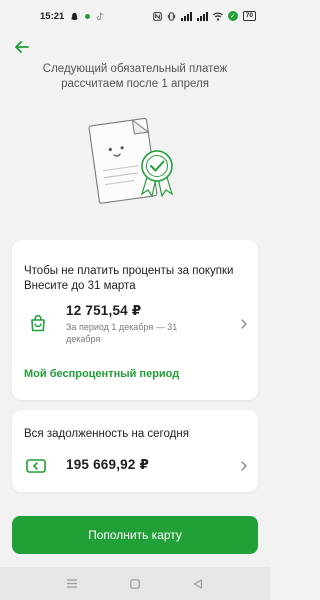 This screenshot has width=320, height=600. Describe the element at coordinates (249, 16) in the screenshot. I see `battery-indicator: 70` at that location.